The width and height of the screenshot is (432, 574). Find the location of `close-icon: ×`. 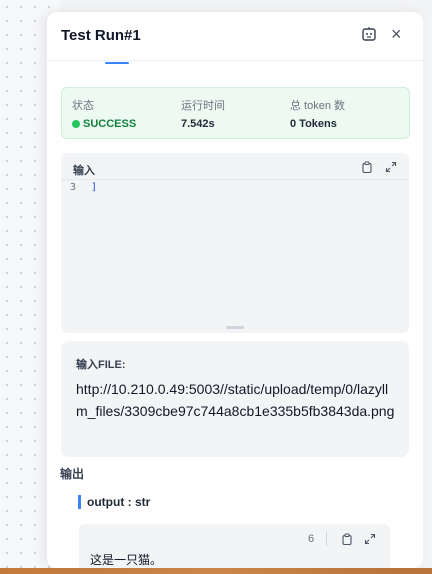

close-icon: × is located at coordinates (396, 34).